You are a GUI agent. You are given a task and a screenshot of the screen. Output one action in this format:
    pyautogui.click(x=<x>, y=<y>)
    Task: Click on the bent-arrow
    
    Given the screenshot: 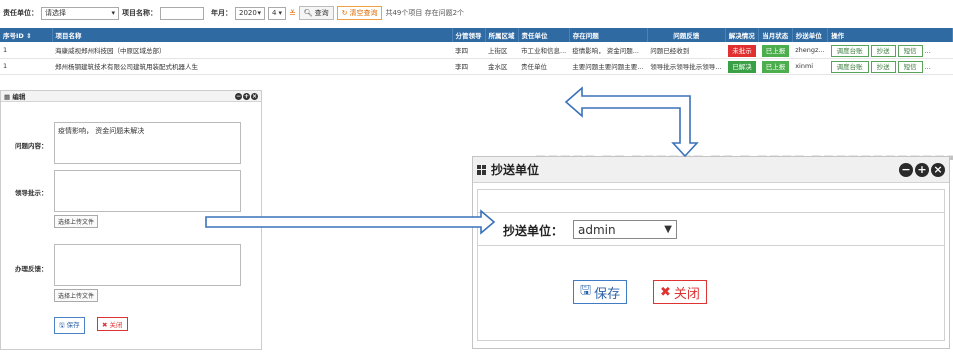 What is the action you would take?
    pyautogui.click(x=631, y=122)
    